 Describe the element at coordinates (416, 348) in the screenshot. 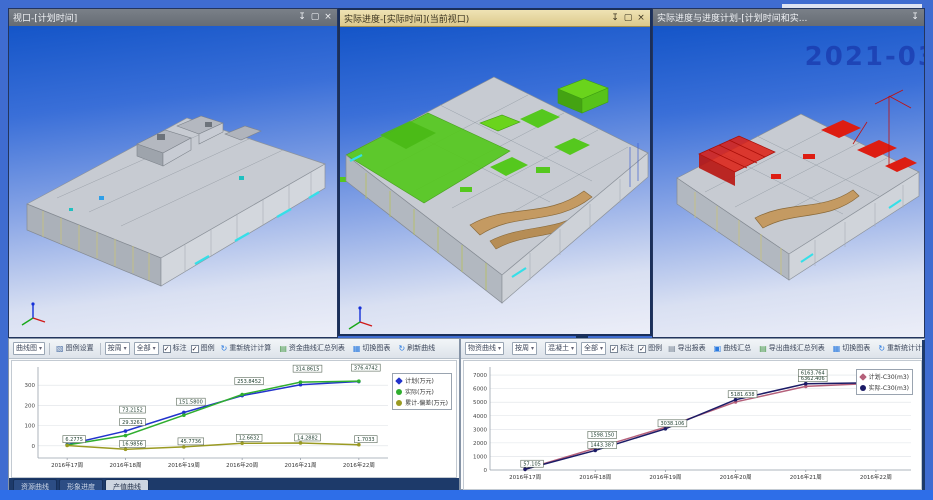

I see `toolbar-button-刷新曲线: ↻ 刷新曲线` at that location.